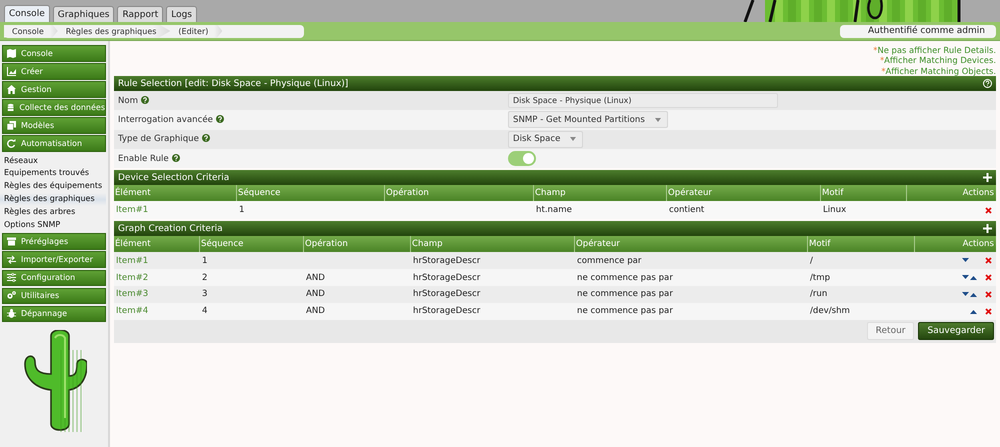 This screenshot has width=1000, height=447. What do you see at coordinates (11, 241) in the screenshot?
I see `archive-icon` at bounding box center [11, 241].